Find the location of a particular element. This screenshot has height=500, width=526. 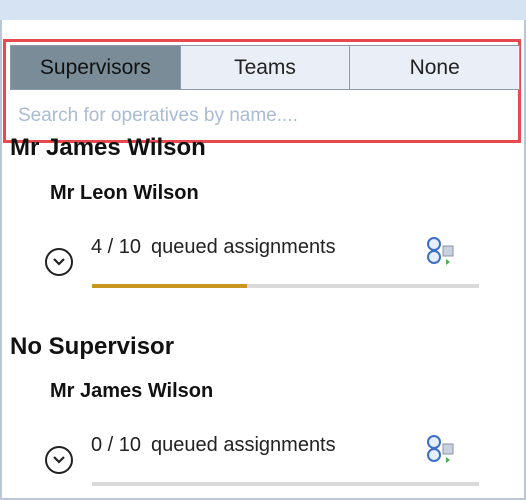

tab-teams: Teams is located at coordinates (264, 67).